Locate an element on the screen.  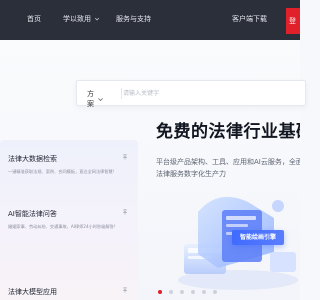
login-button-label: 登 is located at coordinates (292, 21).